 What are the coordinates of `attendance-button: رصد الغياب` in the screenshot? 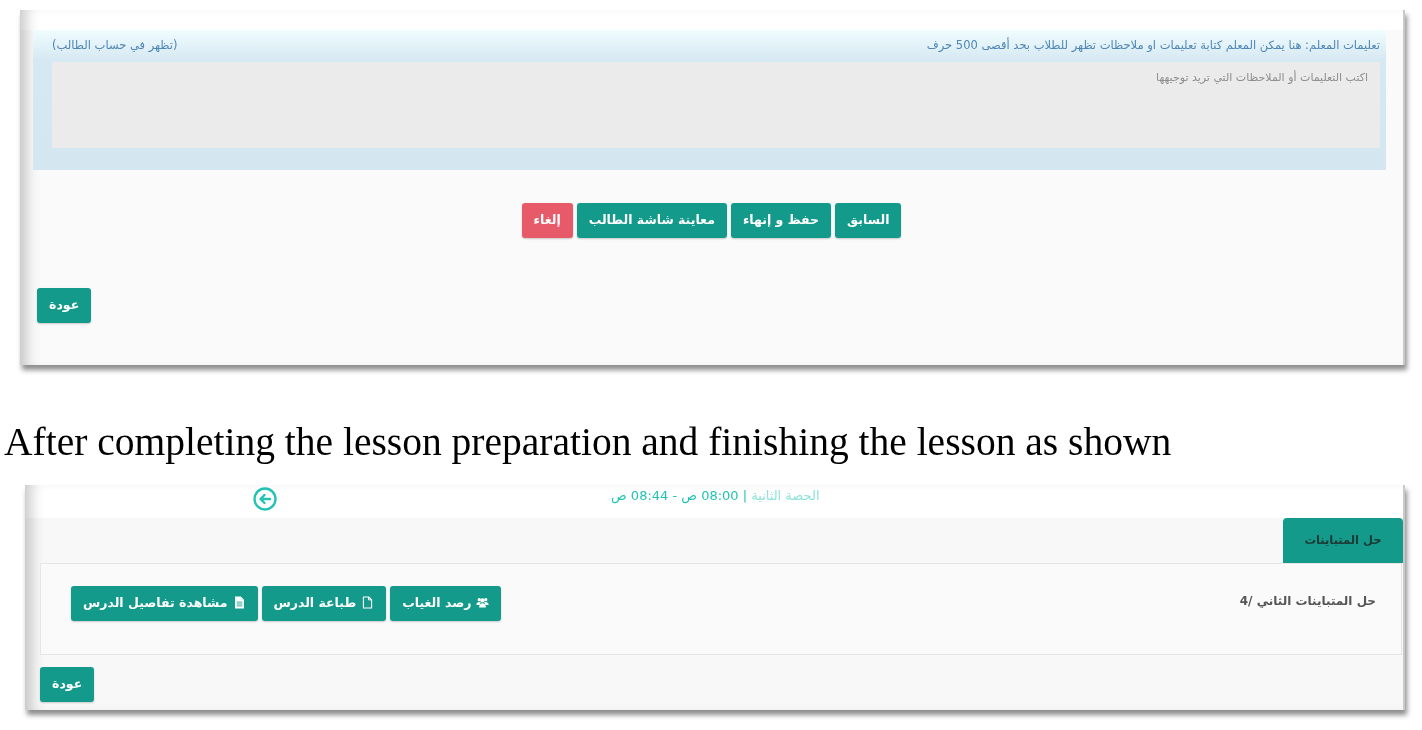 It's located at (446, 603).